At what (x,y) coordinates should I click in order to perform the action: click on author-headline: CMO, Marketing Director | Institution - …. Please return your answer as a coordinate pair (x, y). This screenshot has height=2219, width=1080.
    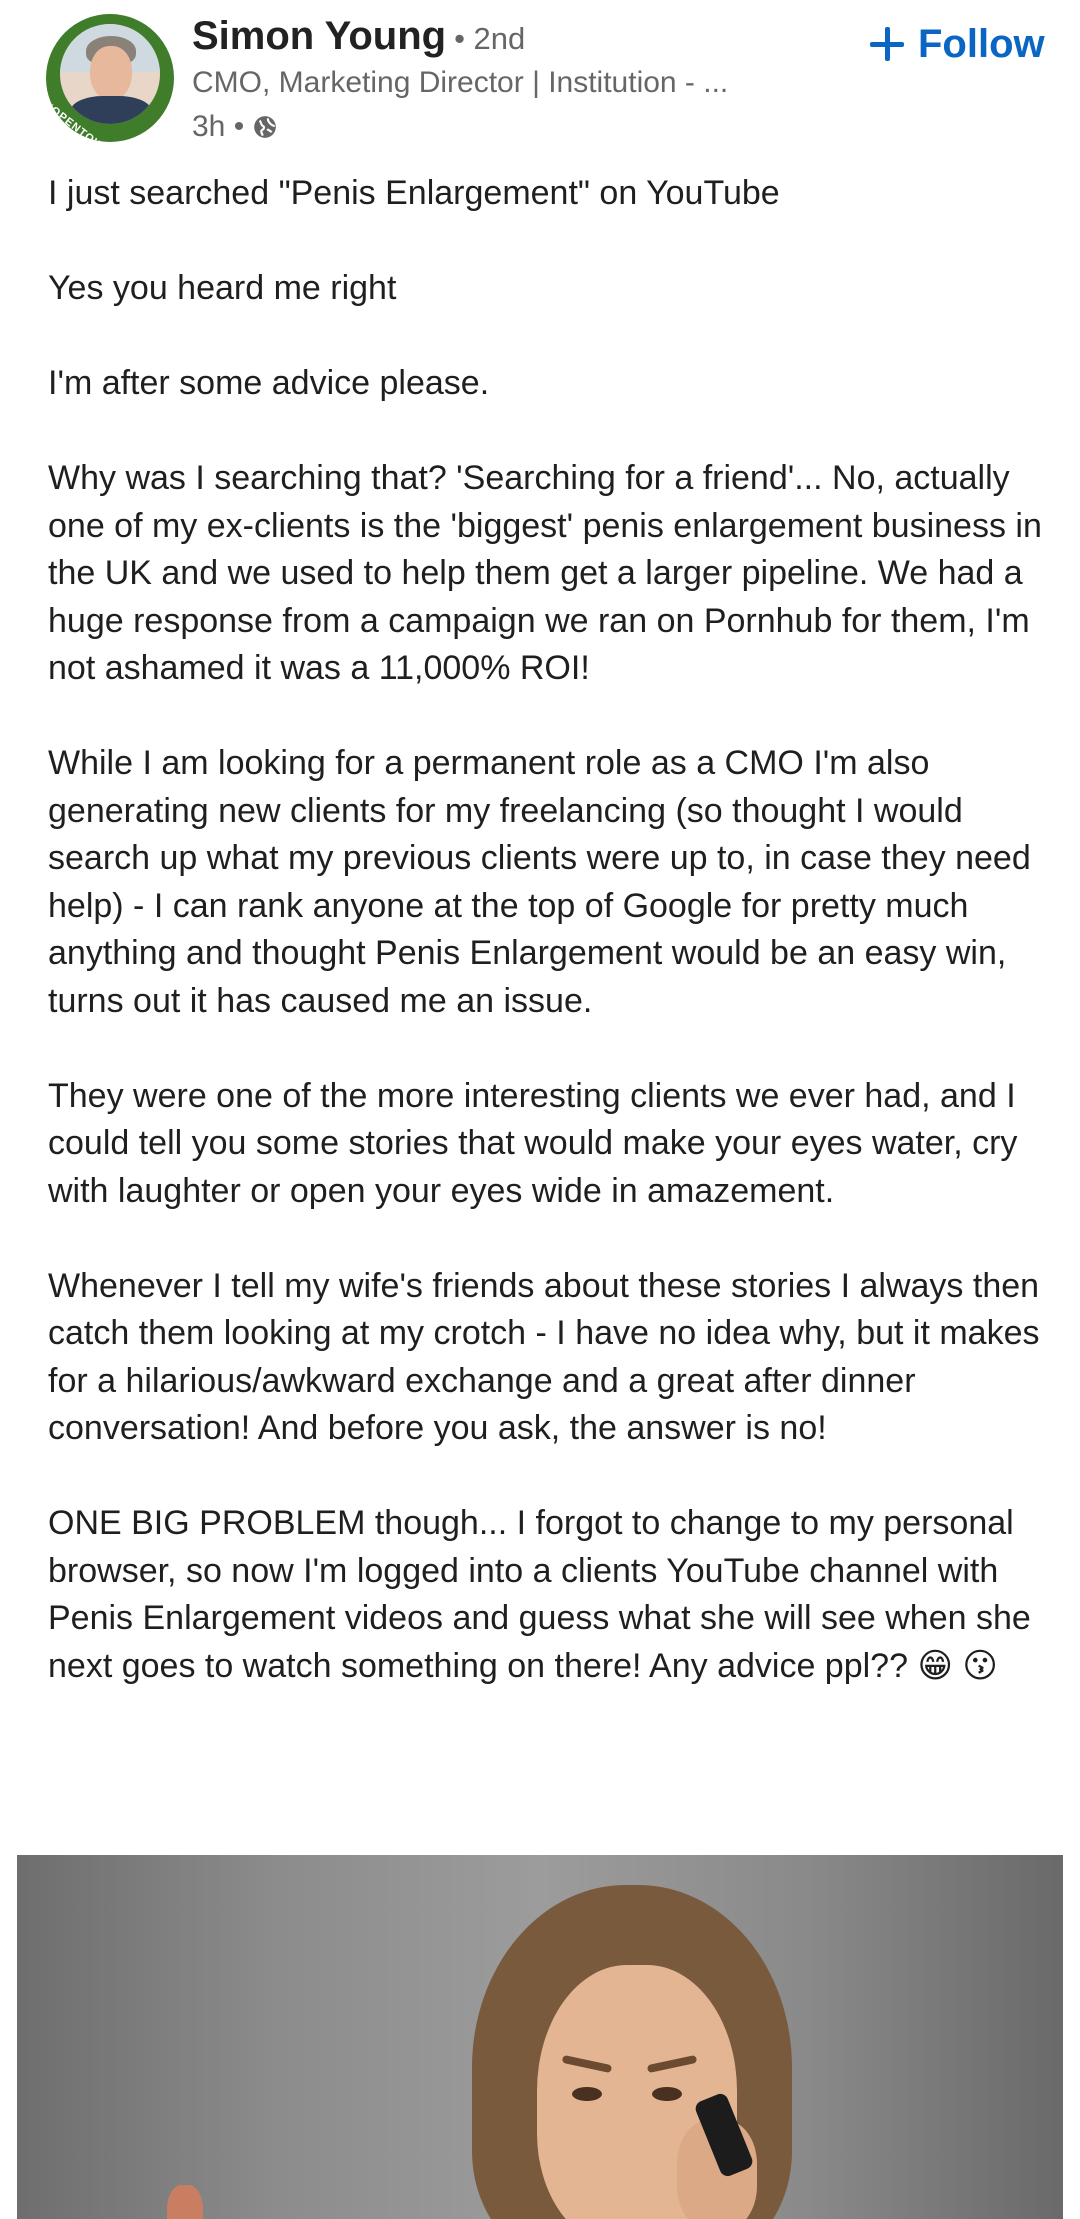
    Looking at the image, I should click on (460, 82).